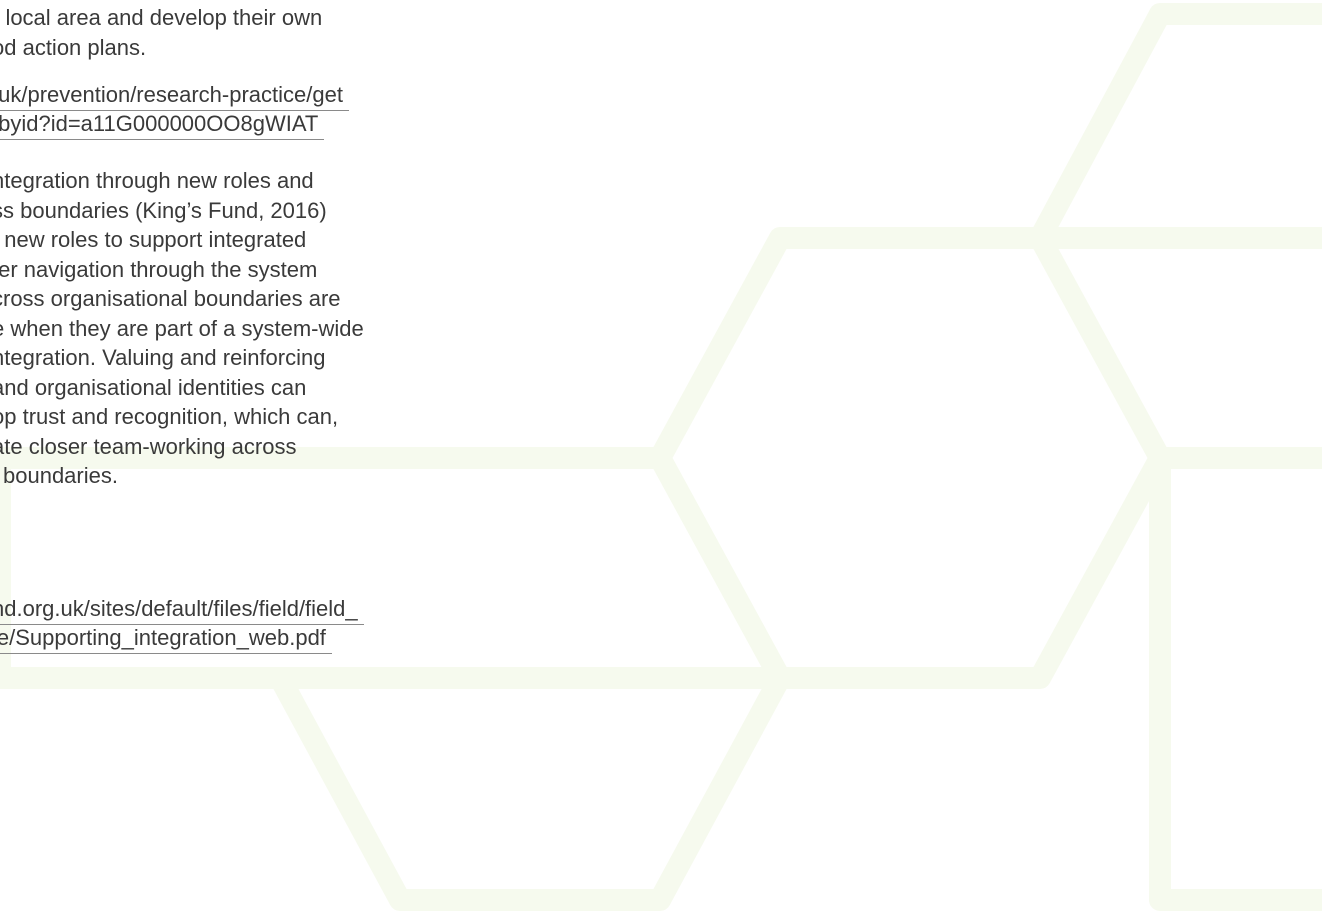  I want to click on text-line: t new roles to support integrated, so click(153, 239).